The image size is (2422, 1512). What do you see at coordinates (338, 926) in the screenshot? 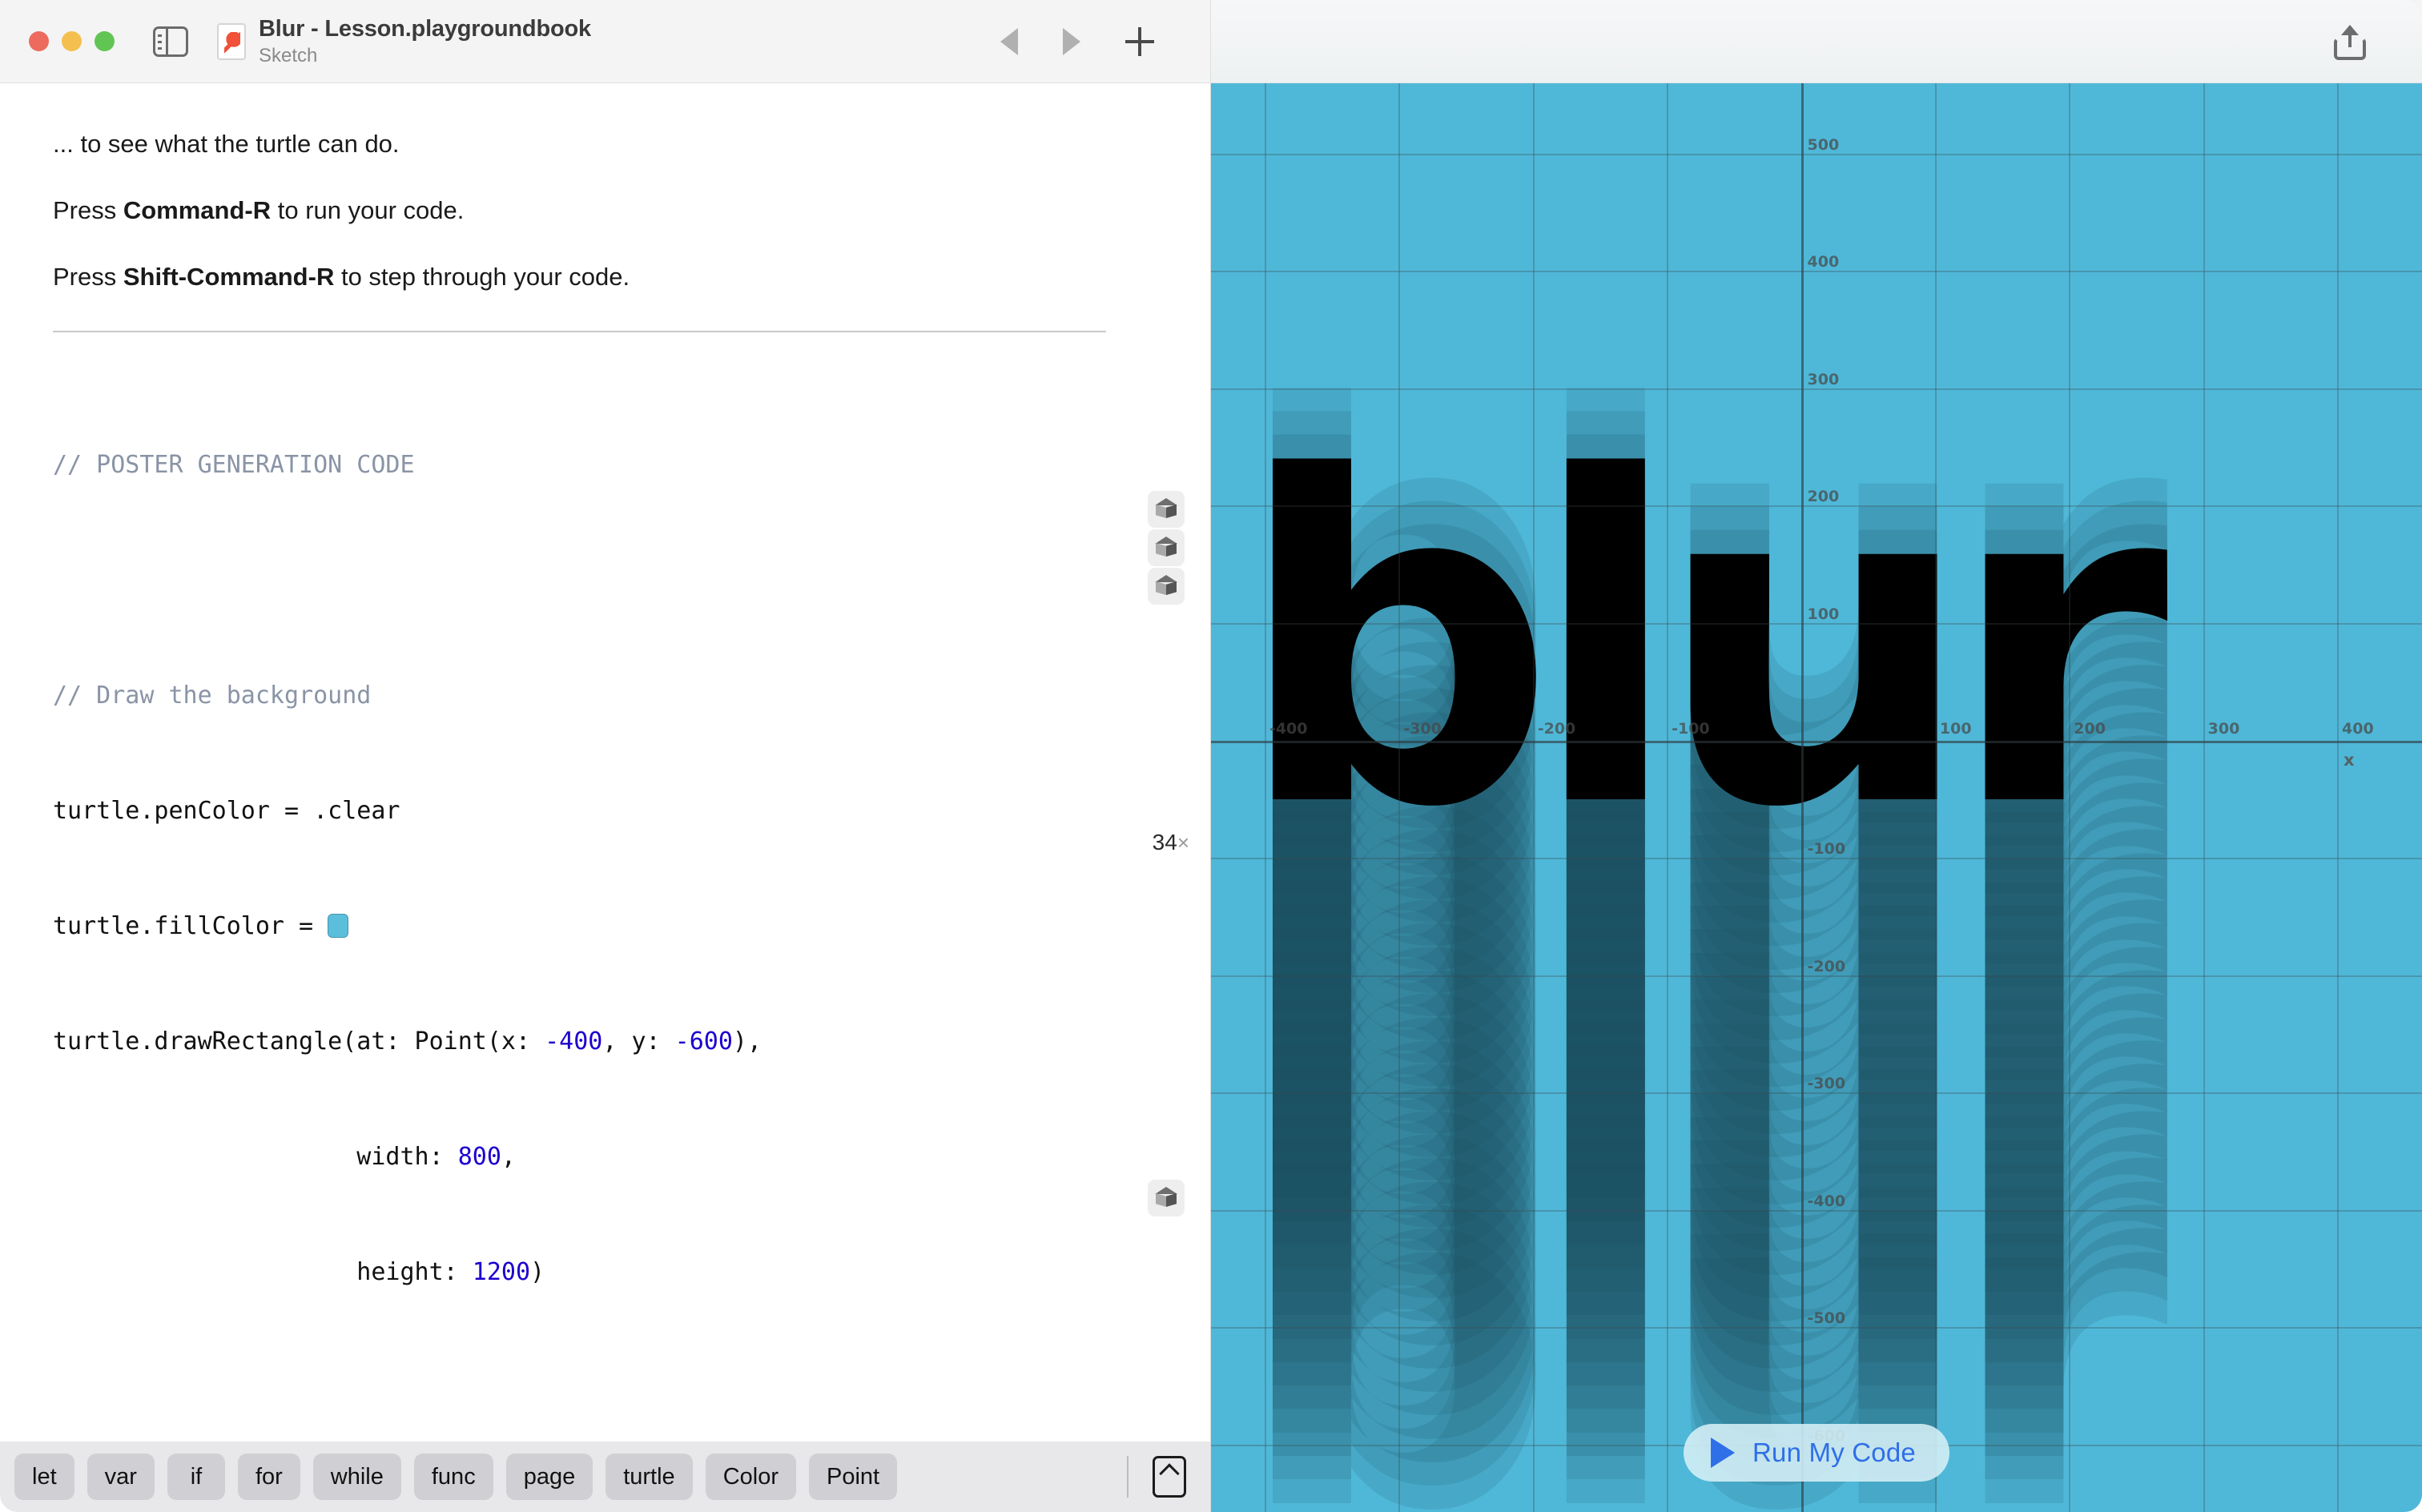
I see `color-swatch-fill` at bounding box center [338, 926].